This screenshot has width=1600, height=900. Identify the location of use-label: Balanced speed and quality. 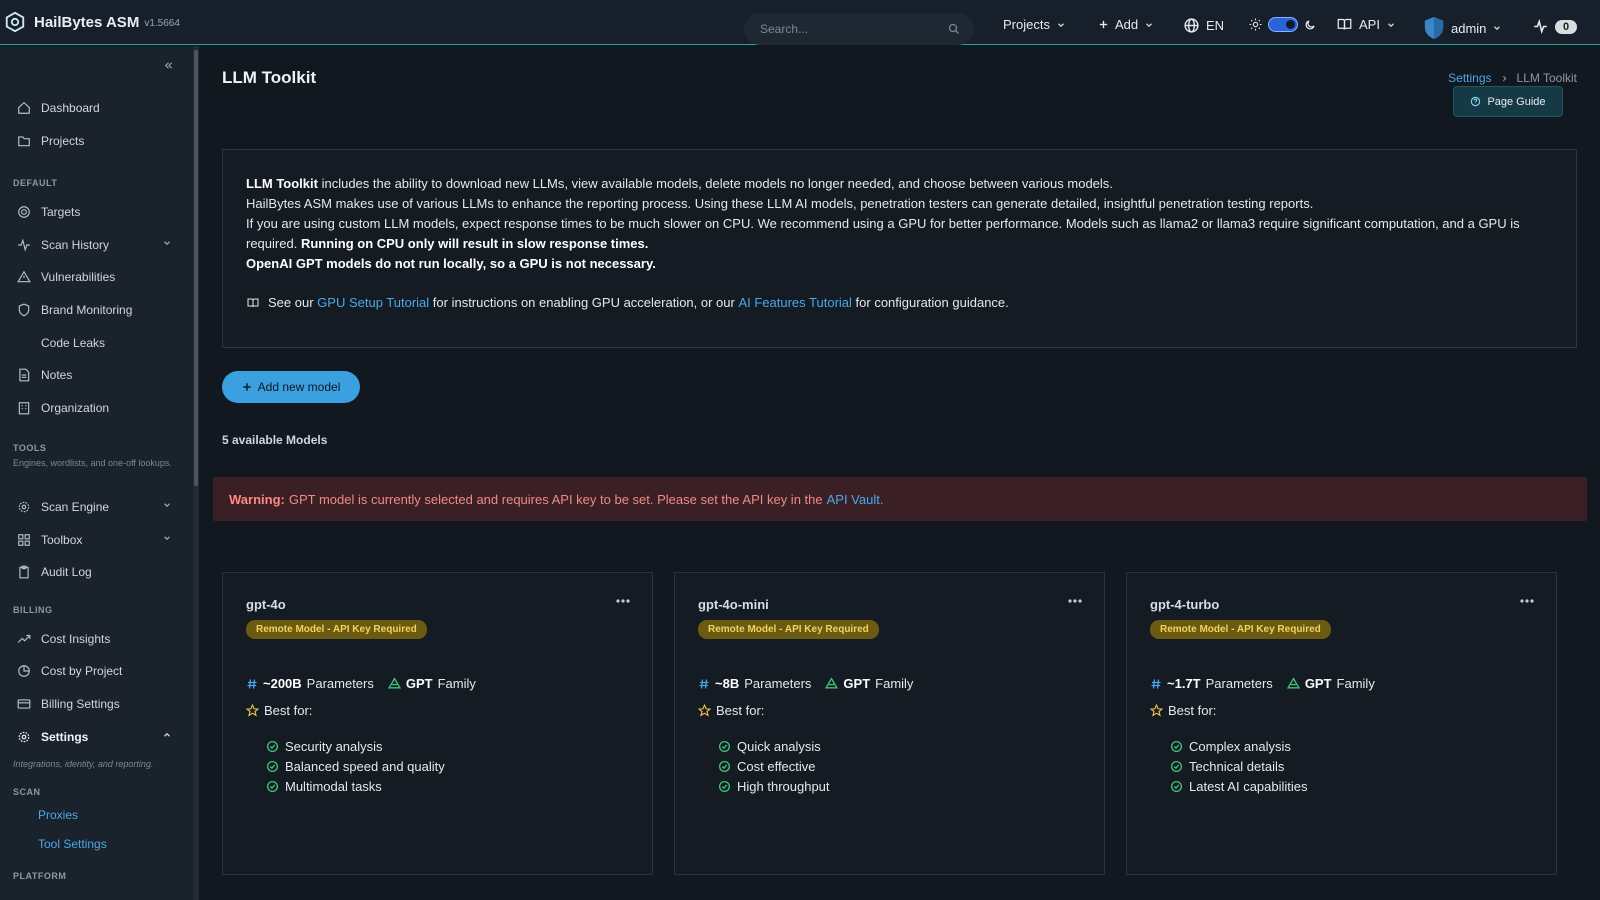
(365, 766).